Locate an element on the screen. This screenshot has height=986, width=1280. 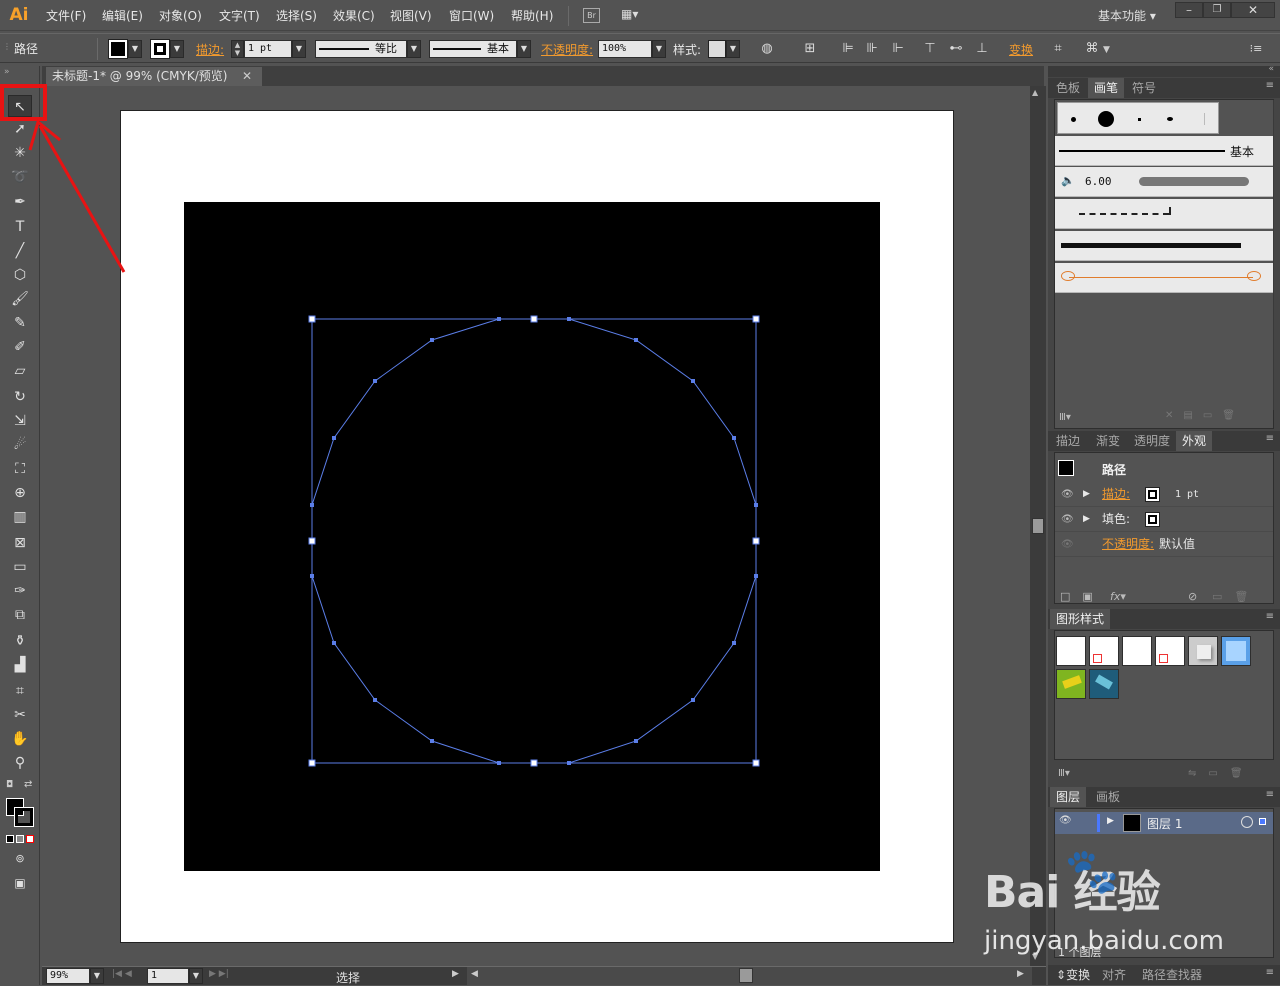
white-style-swatch is located at coordinates (1137, 651).